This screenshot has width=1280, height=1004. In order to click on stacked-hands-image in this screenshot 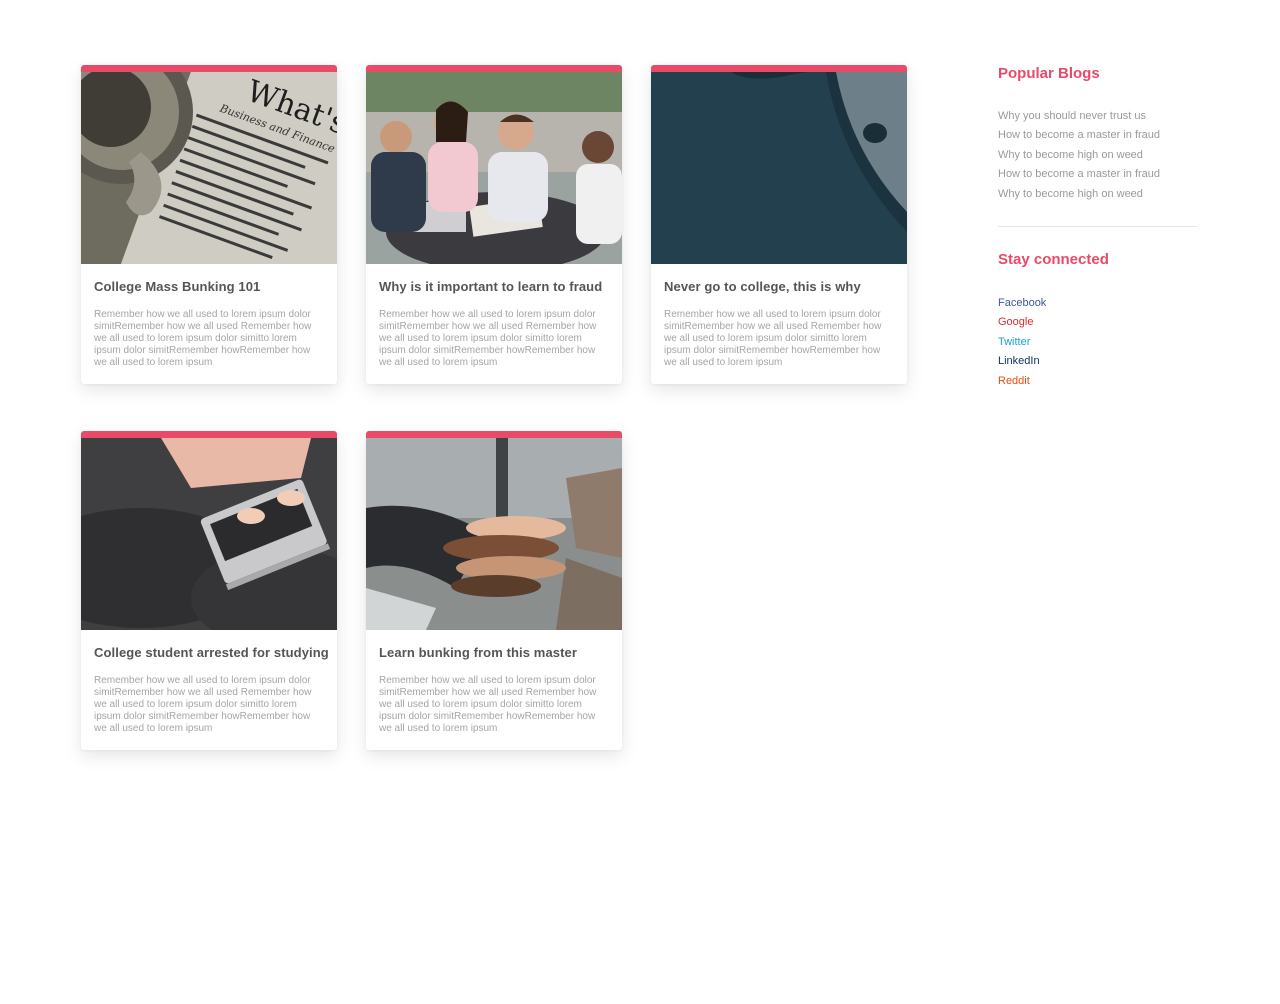, I will do `click(494, 534)`.